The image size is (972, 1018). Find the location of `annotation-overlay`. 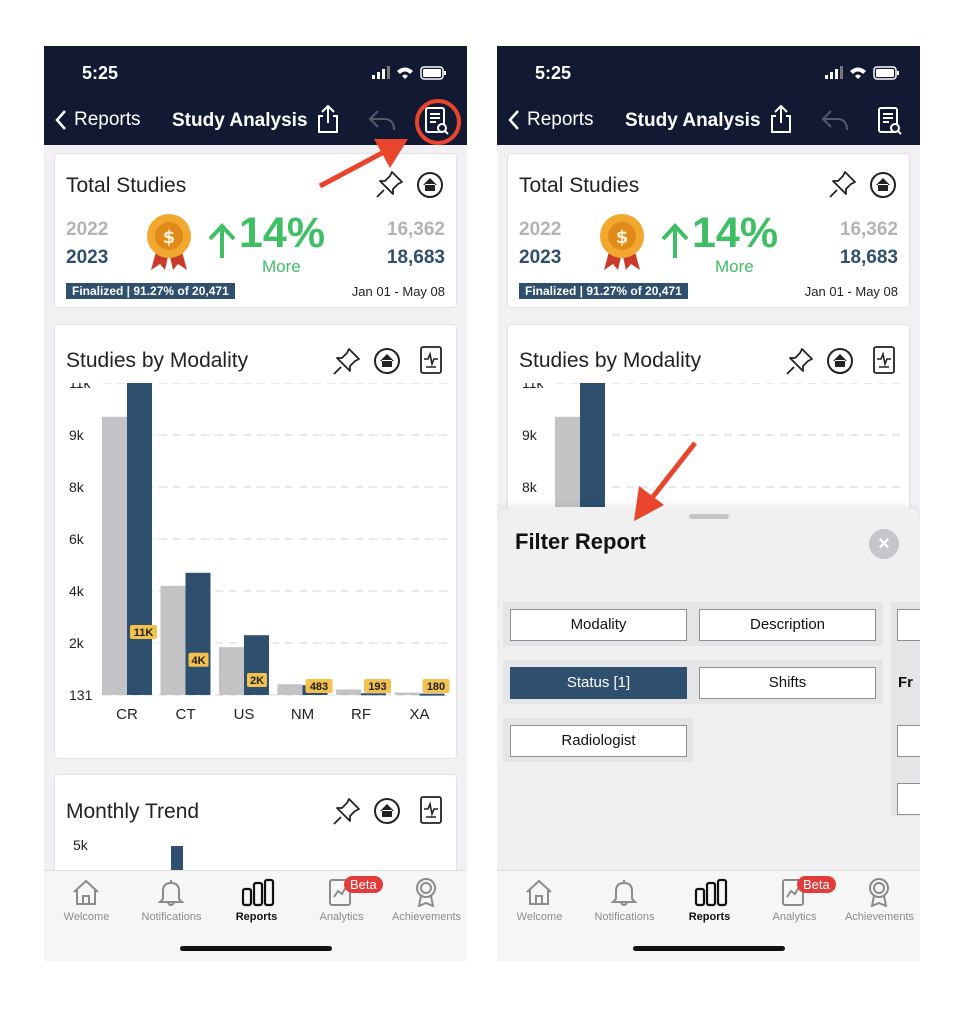

annotation-overlay is located at coordinates (507, 330).